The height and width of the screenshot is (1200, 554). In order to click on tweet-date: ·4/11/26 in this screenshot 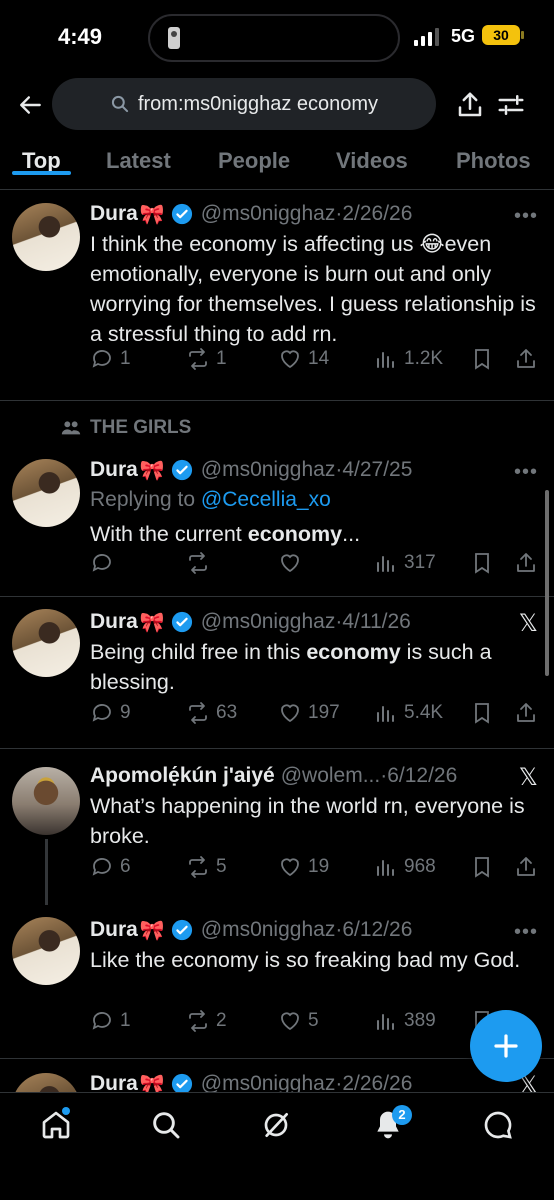, I will do `click(373, 621)`.